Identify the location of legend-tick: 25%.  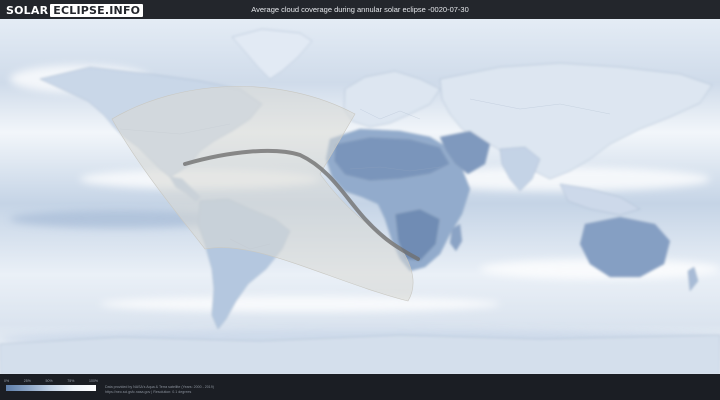
(27, 381).